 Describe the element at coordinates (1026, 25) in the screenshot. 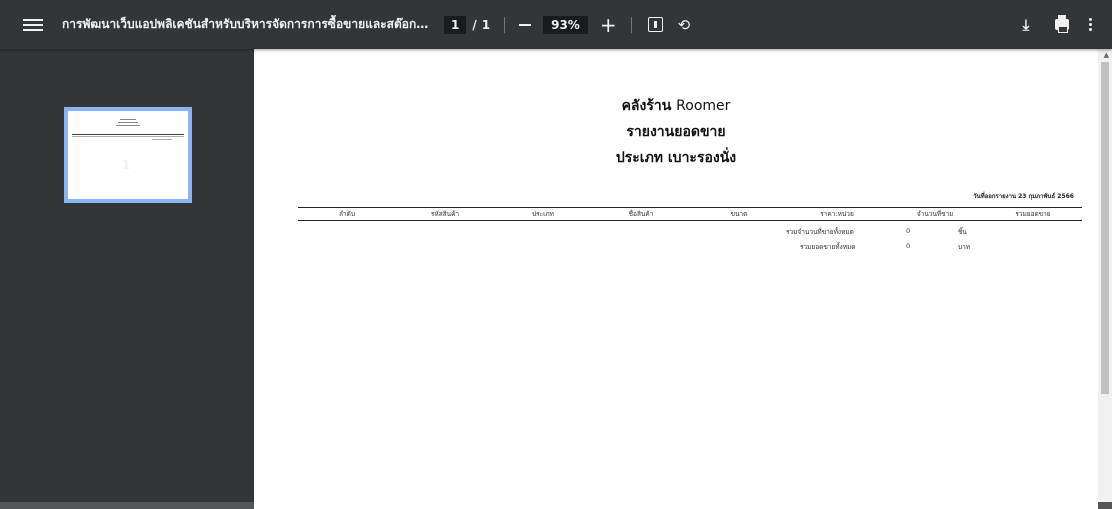

I see `download-icon: ⤓` at that location.